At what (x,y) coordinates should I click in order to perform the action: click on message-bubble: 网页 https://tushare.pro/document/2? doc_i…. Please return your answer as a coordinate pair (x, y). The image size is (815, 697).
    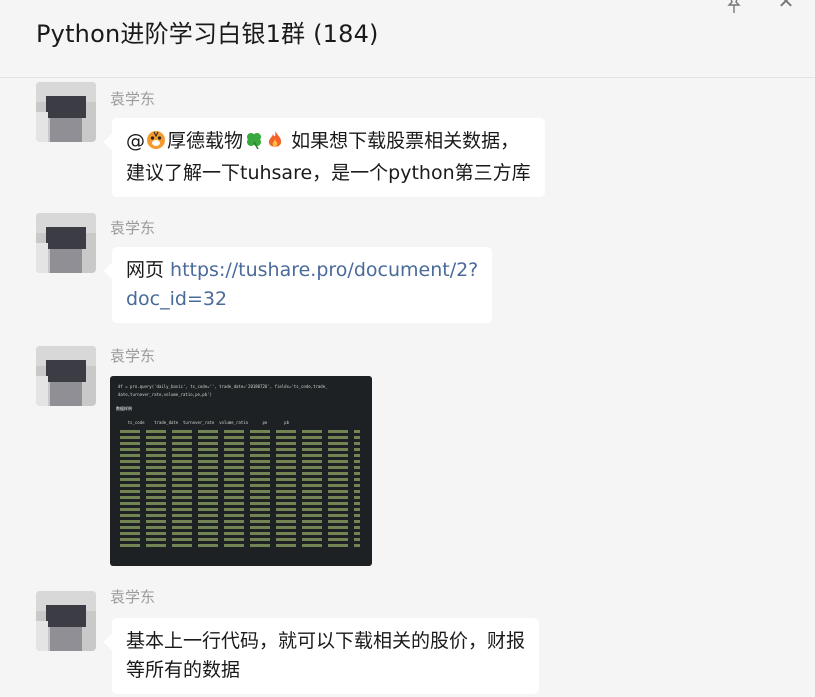
    Looking at the image, I should click on (302, 285).